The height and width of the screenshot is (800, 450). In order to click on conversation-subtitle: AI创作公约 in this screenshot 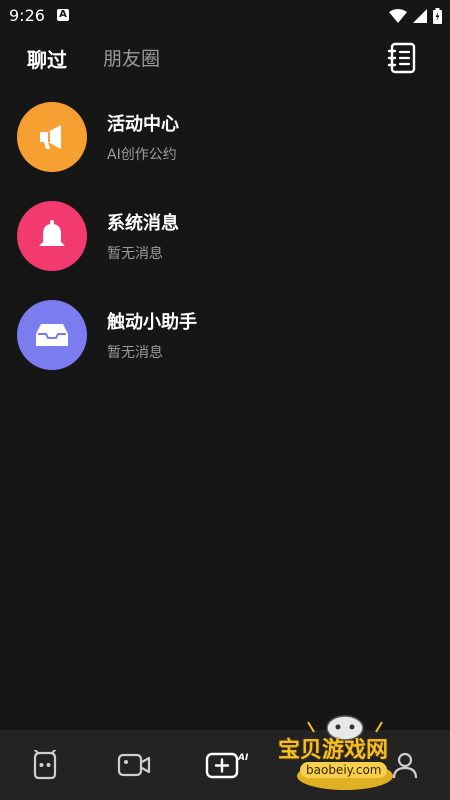, I will do `click(142, 155)`.